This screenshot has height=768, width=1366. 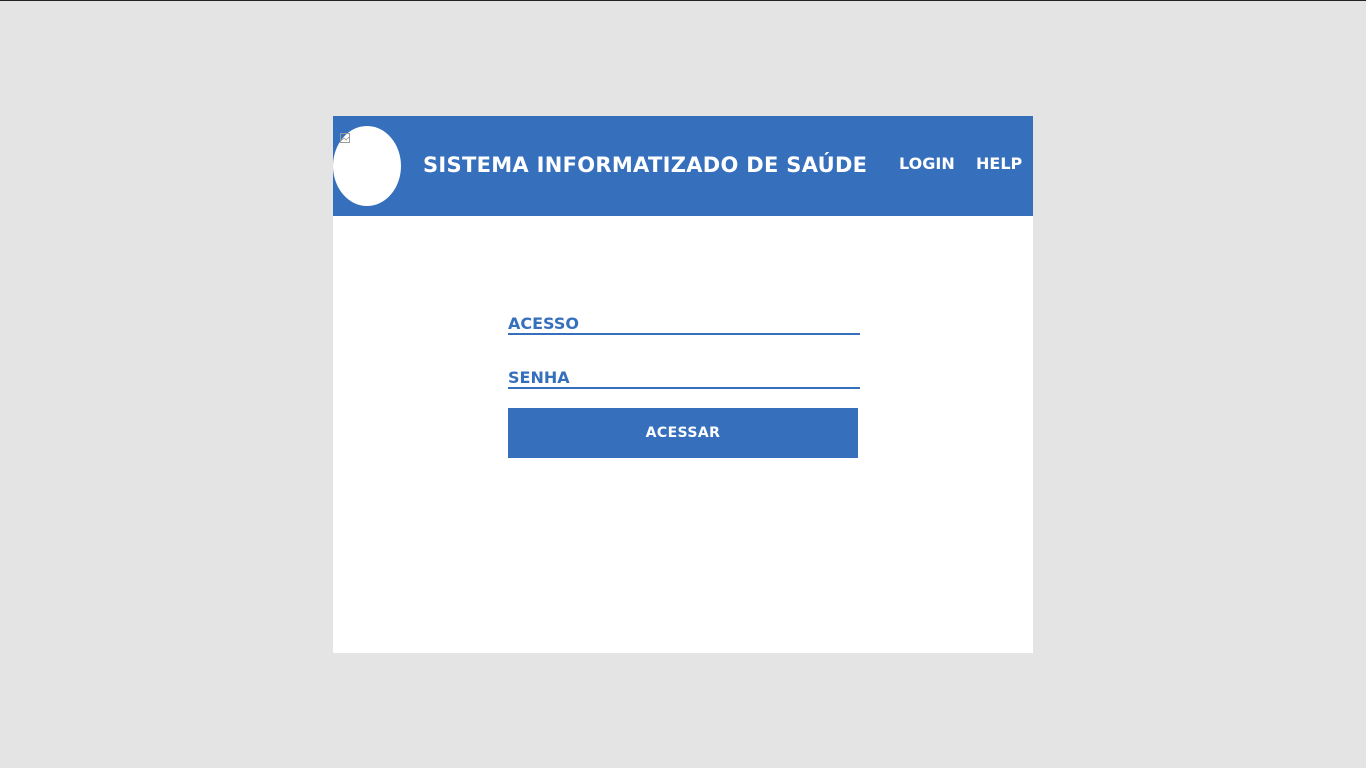 What do you see at coordinates (683, 0) in the screenshot?
I see `top-border` at bounding box center [683, 0].